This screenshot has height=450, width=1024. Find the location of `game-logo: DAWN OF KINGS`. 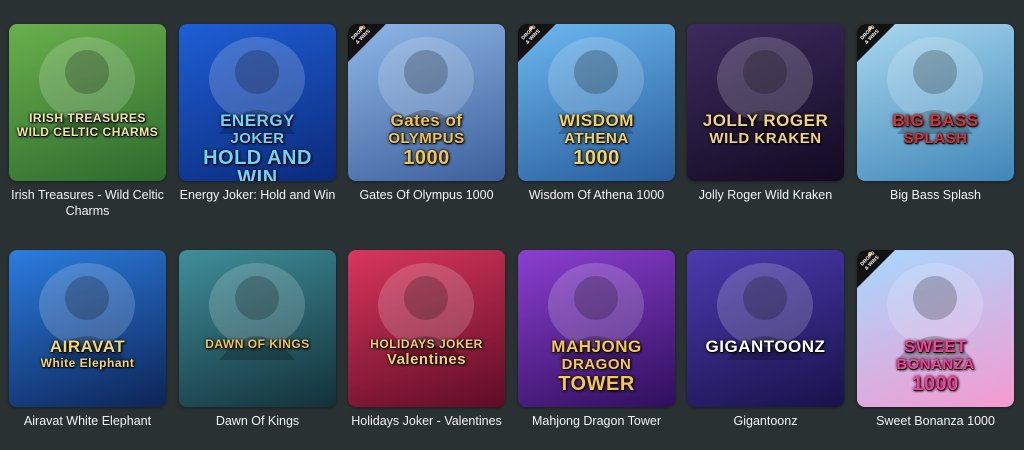

game-logo: DAWN OF KINGS is located at coordinates (257, 344).